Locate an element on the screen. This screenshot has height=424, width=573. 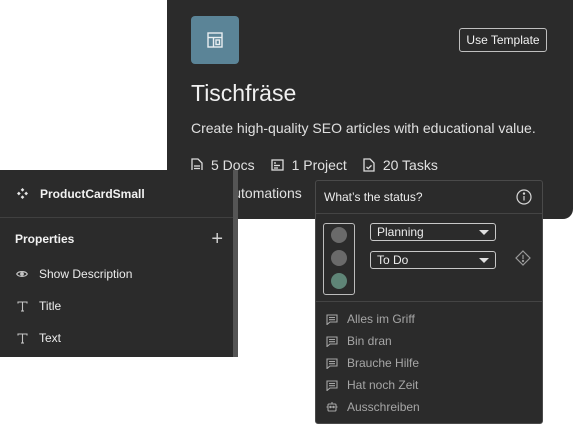
layout-template-icon is located at coordinates (215, 40).